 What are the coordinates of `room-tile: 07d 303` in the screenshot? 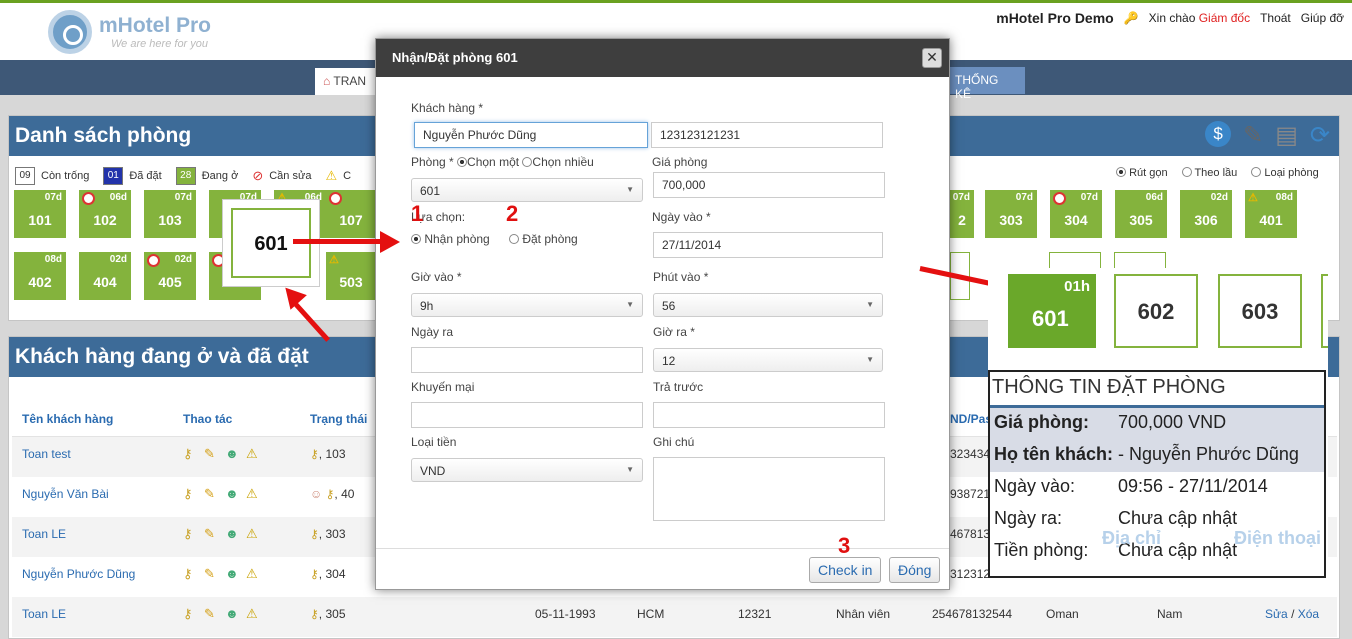 It's located at (1011, 214).